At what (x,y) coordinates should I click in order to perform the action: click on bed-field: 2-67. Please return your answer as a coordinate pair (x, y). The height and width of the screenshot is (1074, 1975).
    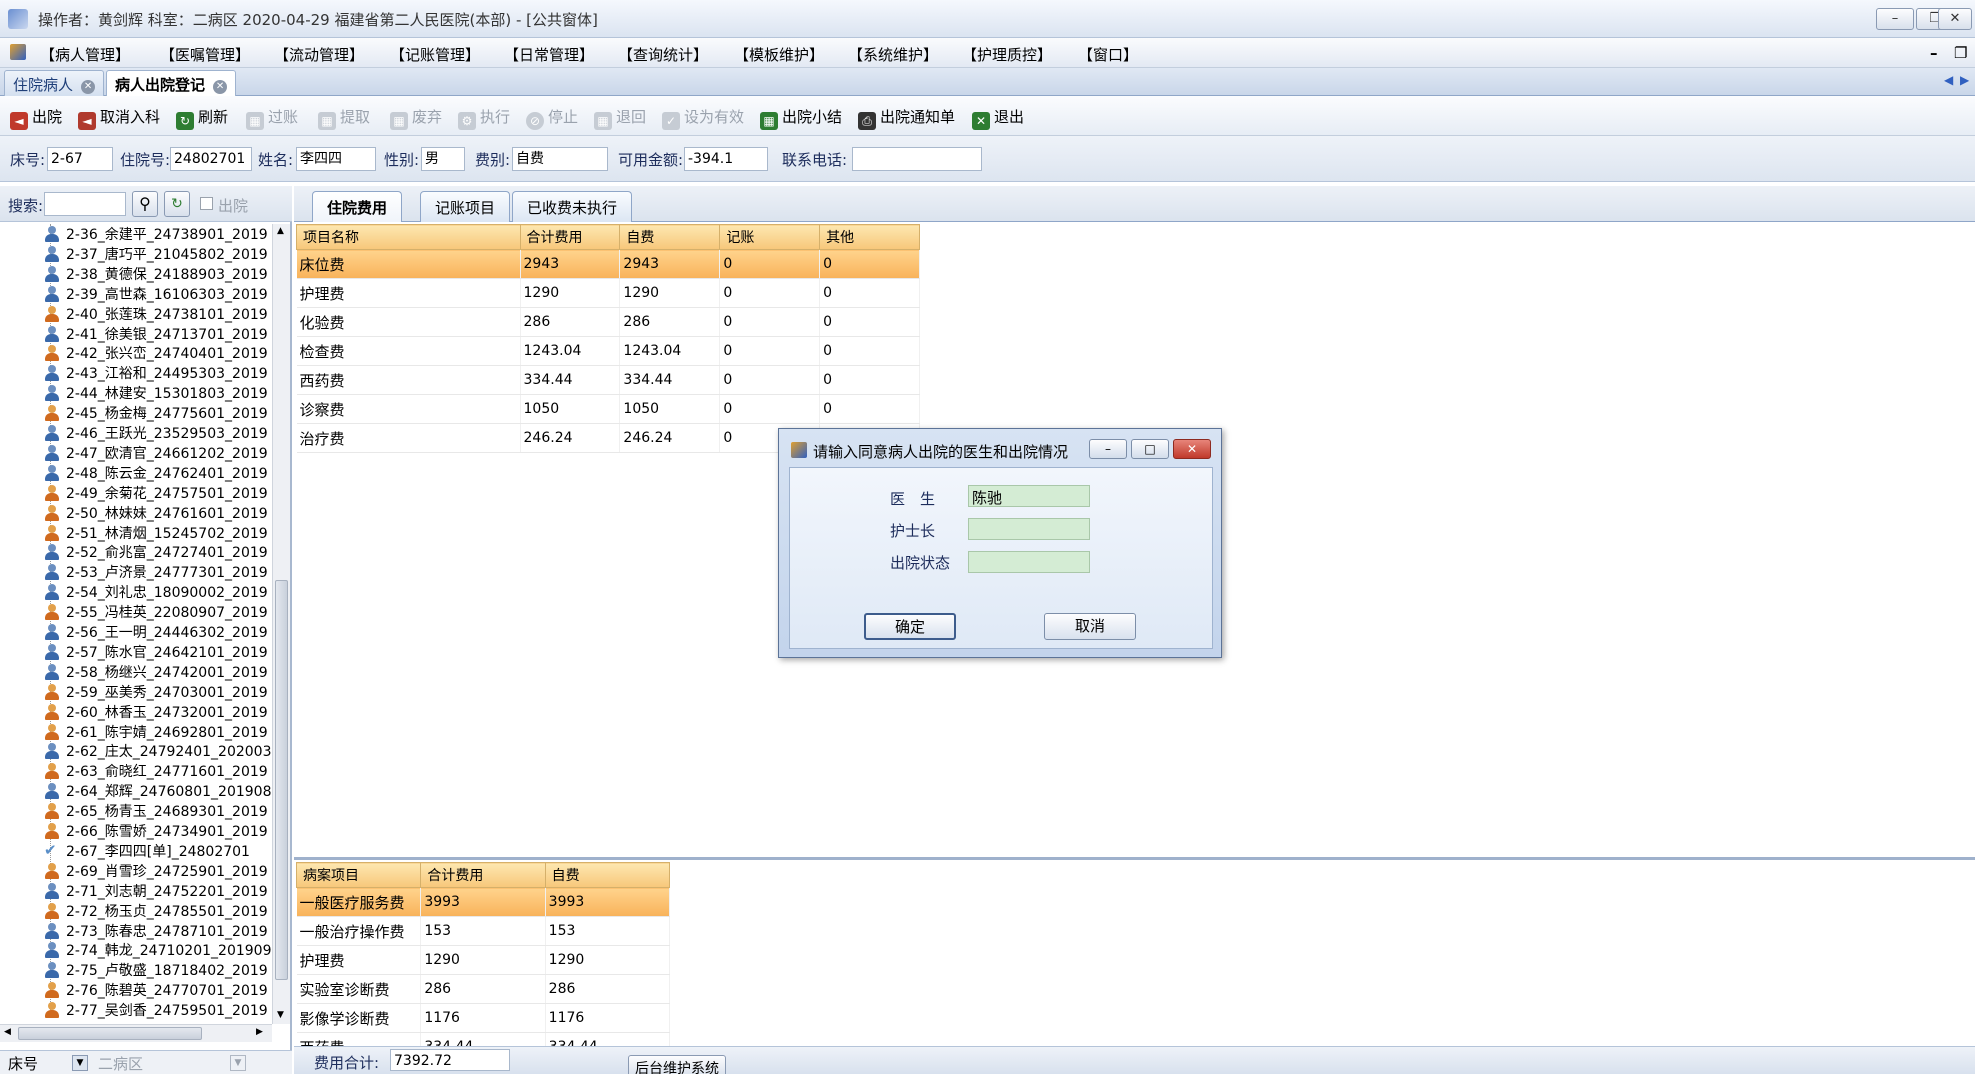
    Looking at the image, I should click on (80, 159).